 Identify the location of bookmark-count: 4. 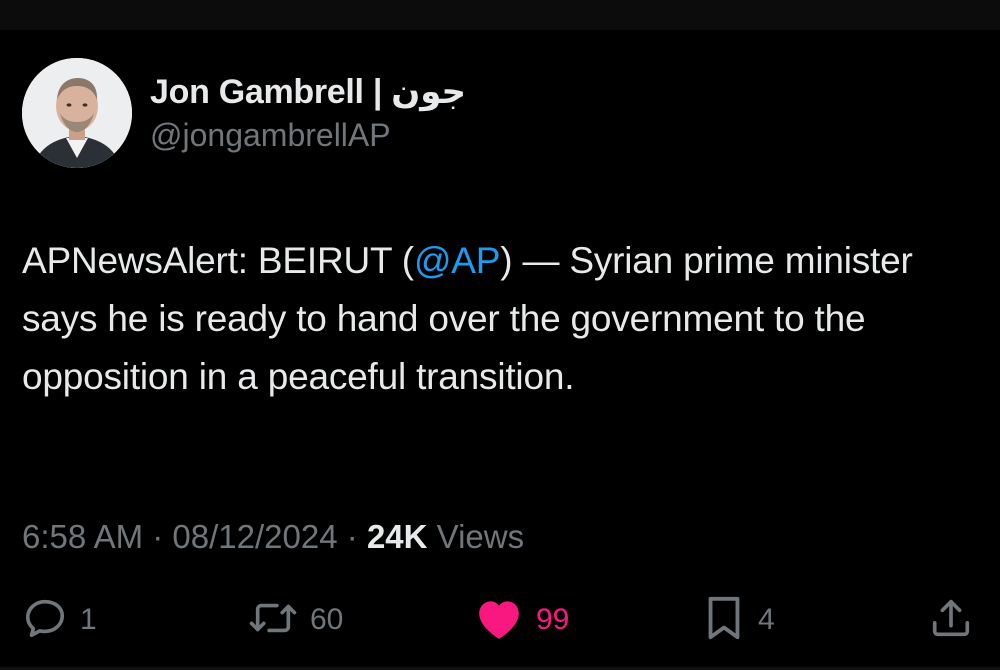
(766, 619).